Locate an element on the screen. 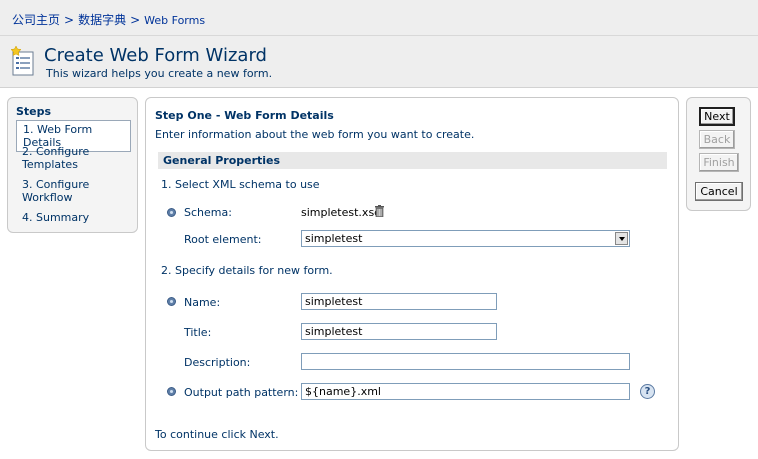 The image size is (758, 459). header-divider is located at coordinates (379, 35).